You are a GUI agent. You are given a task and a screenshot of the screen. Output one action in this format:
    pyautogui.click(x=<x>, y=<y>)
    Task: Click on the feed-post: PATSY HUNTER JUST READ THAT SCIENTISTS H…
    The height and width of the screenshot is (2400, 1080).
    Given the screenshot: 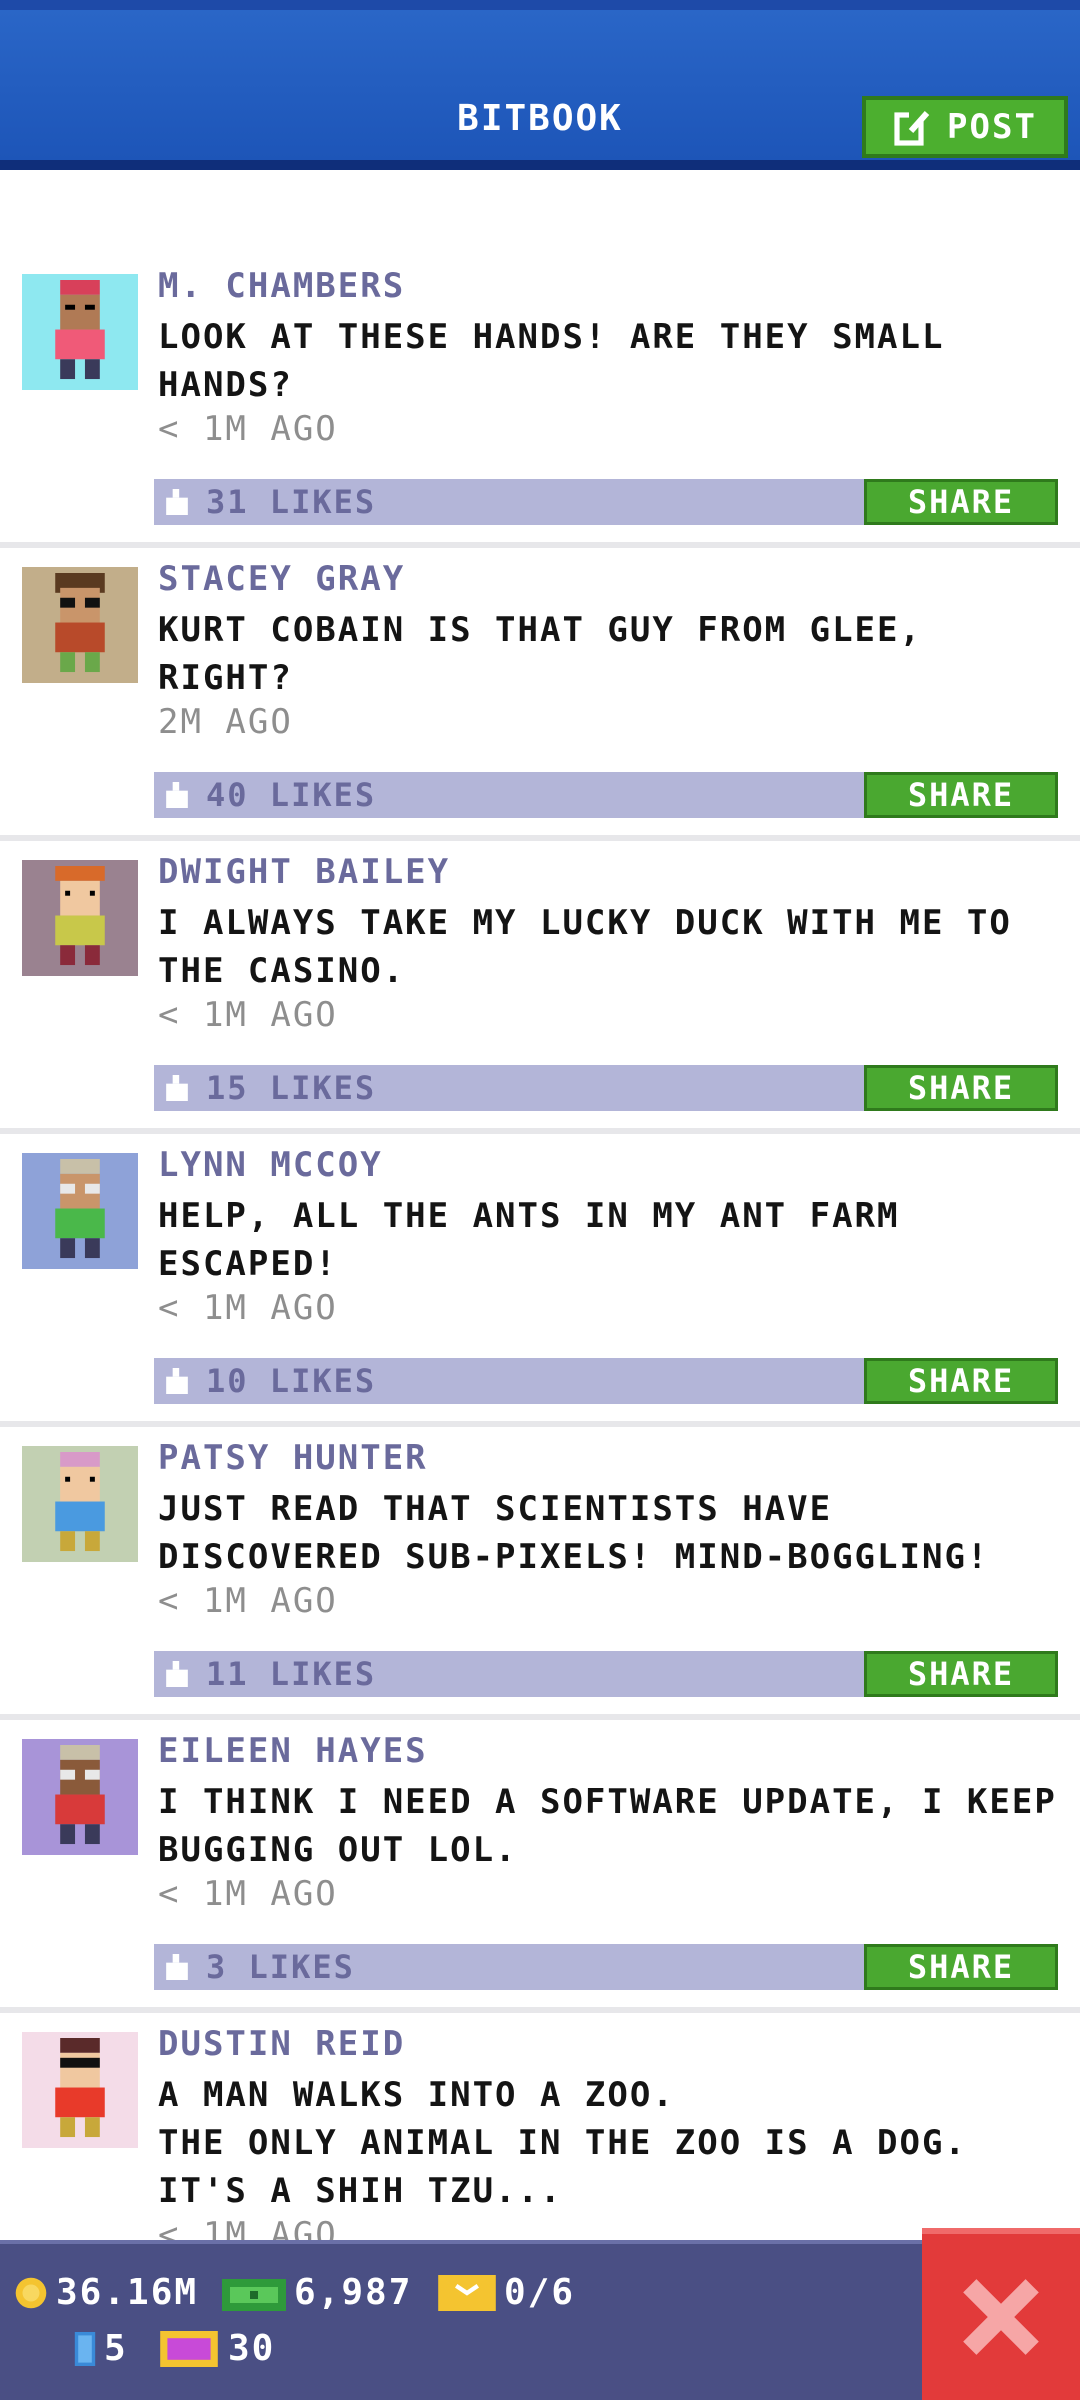 What is the action you would take?
    pyautogui.click(x=540, y=1519)
    